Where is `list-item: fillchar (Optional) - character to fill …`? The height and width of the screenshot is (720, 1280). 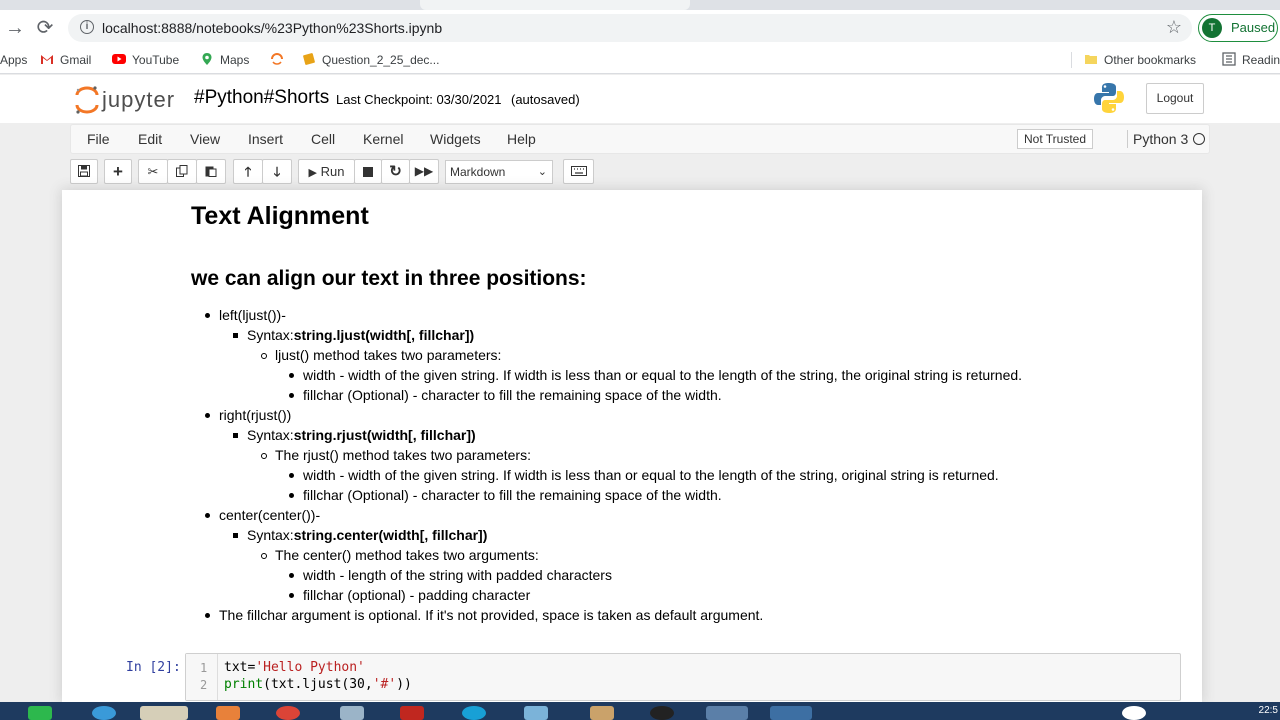
list-item: fillchar (Optional) - character to fill … is located at coordinates (512, 495).